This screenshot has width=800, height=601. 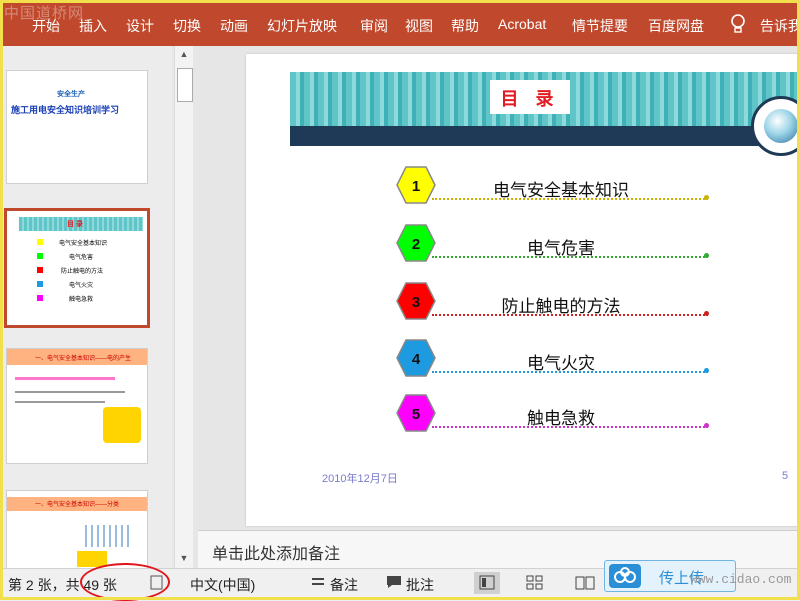 What do you see at coordinates (360, 479) in the screenshot?
I see `slide-date: 2010年12月7日` at bounding box center [360, 479].